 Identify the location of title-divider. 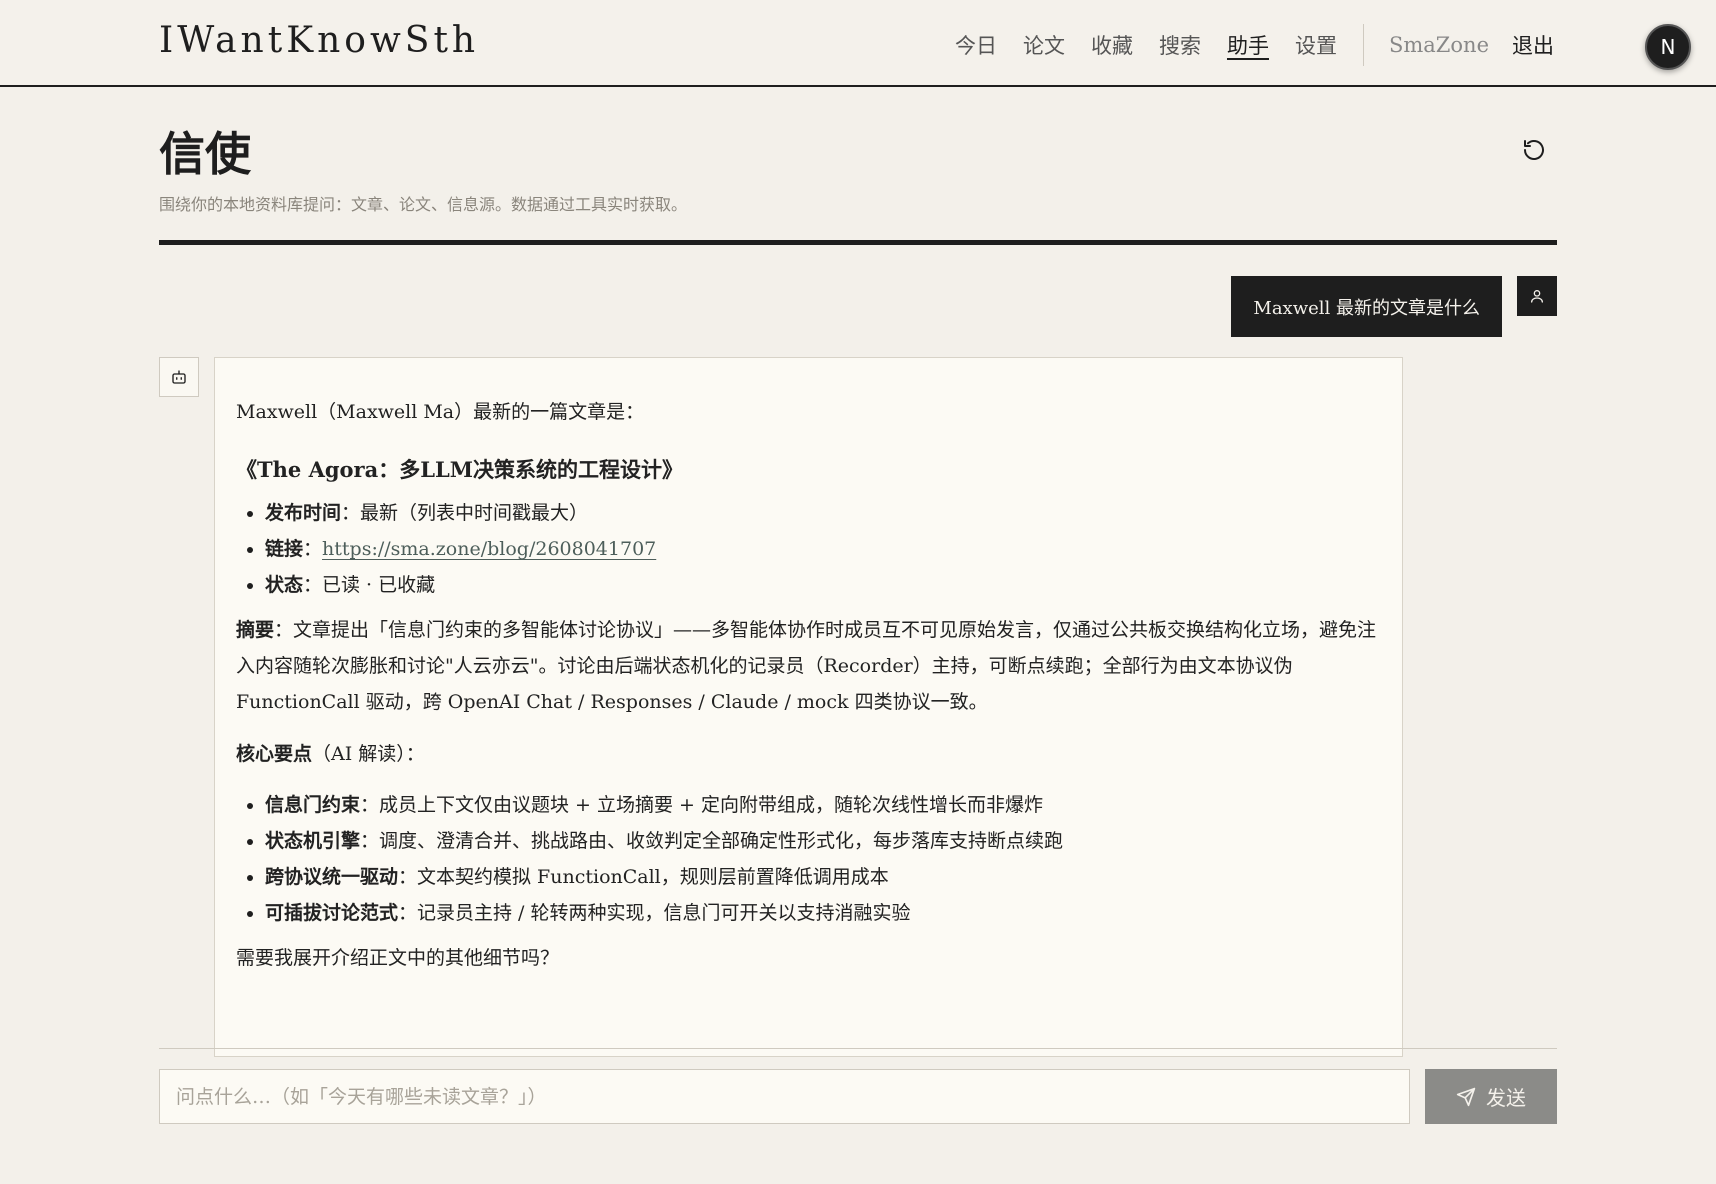
(858, 242).